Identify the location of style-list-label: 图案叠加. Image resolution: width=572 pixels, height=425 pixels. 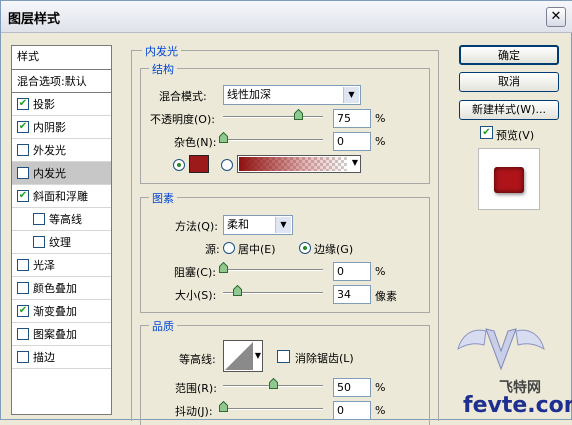
(55, 334).